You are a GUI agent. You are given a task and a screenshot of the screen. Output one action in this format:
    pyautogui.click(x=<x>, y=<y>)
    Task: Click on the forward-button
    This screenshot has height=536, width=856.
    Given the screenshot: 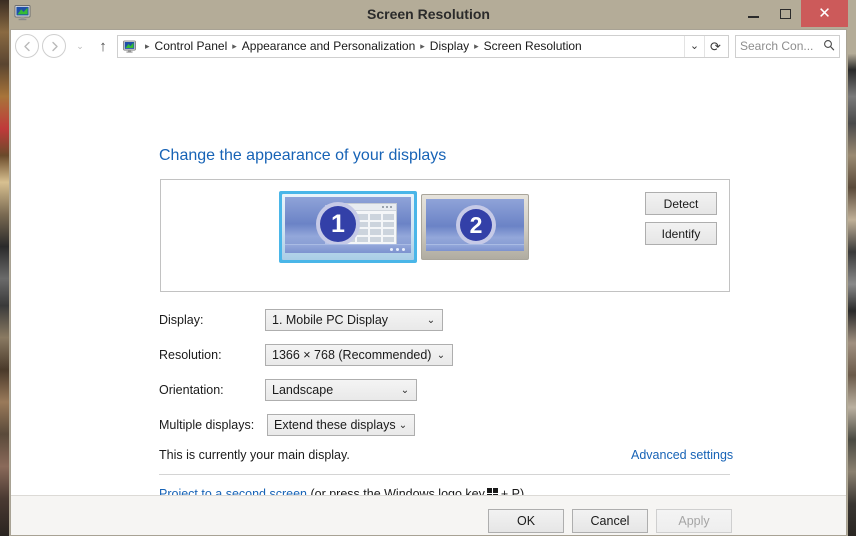 What is the action you would take?
    pyautogui.click(x=54, y=46)
    